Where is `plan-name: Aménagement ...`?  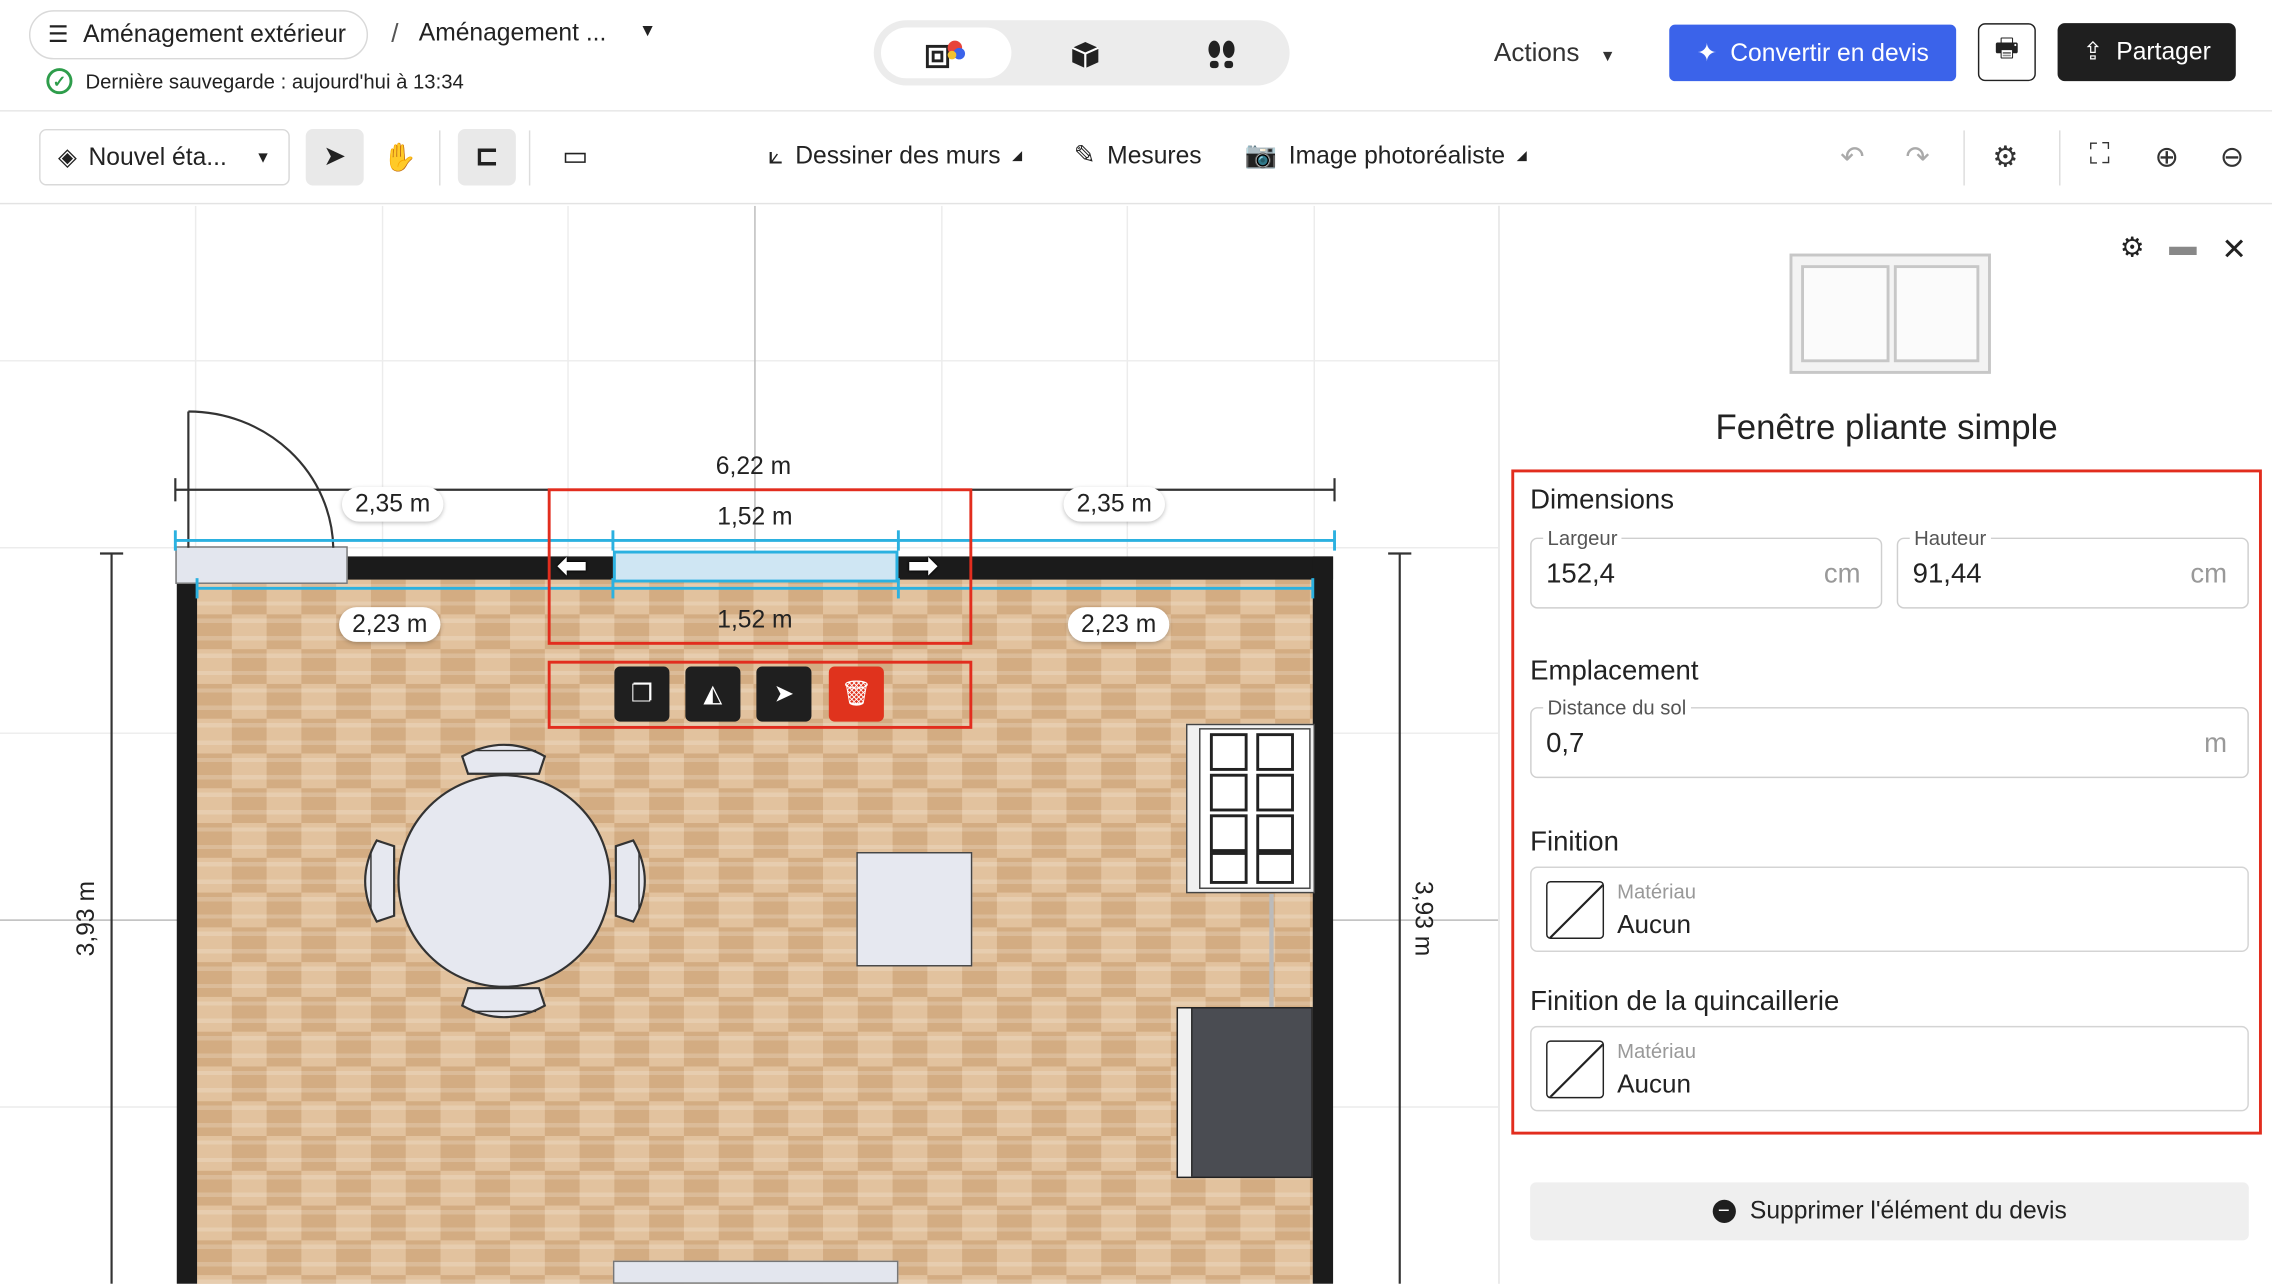
plan-name: Aménagement ... is located at coordinates (513, 33).